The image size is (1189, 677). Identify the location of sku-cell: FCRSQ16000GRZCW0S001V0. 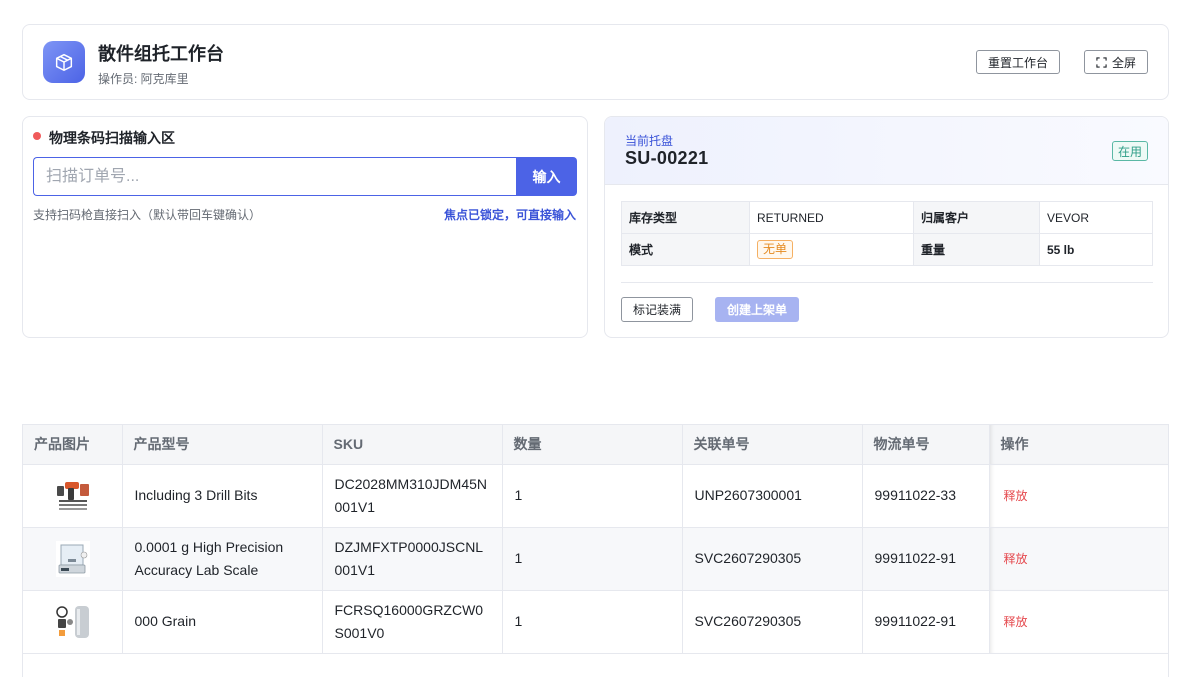
(412, 622).